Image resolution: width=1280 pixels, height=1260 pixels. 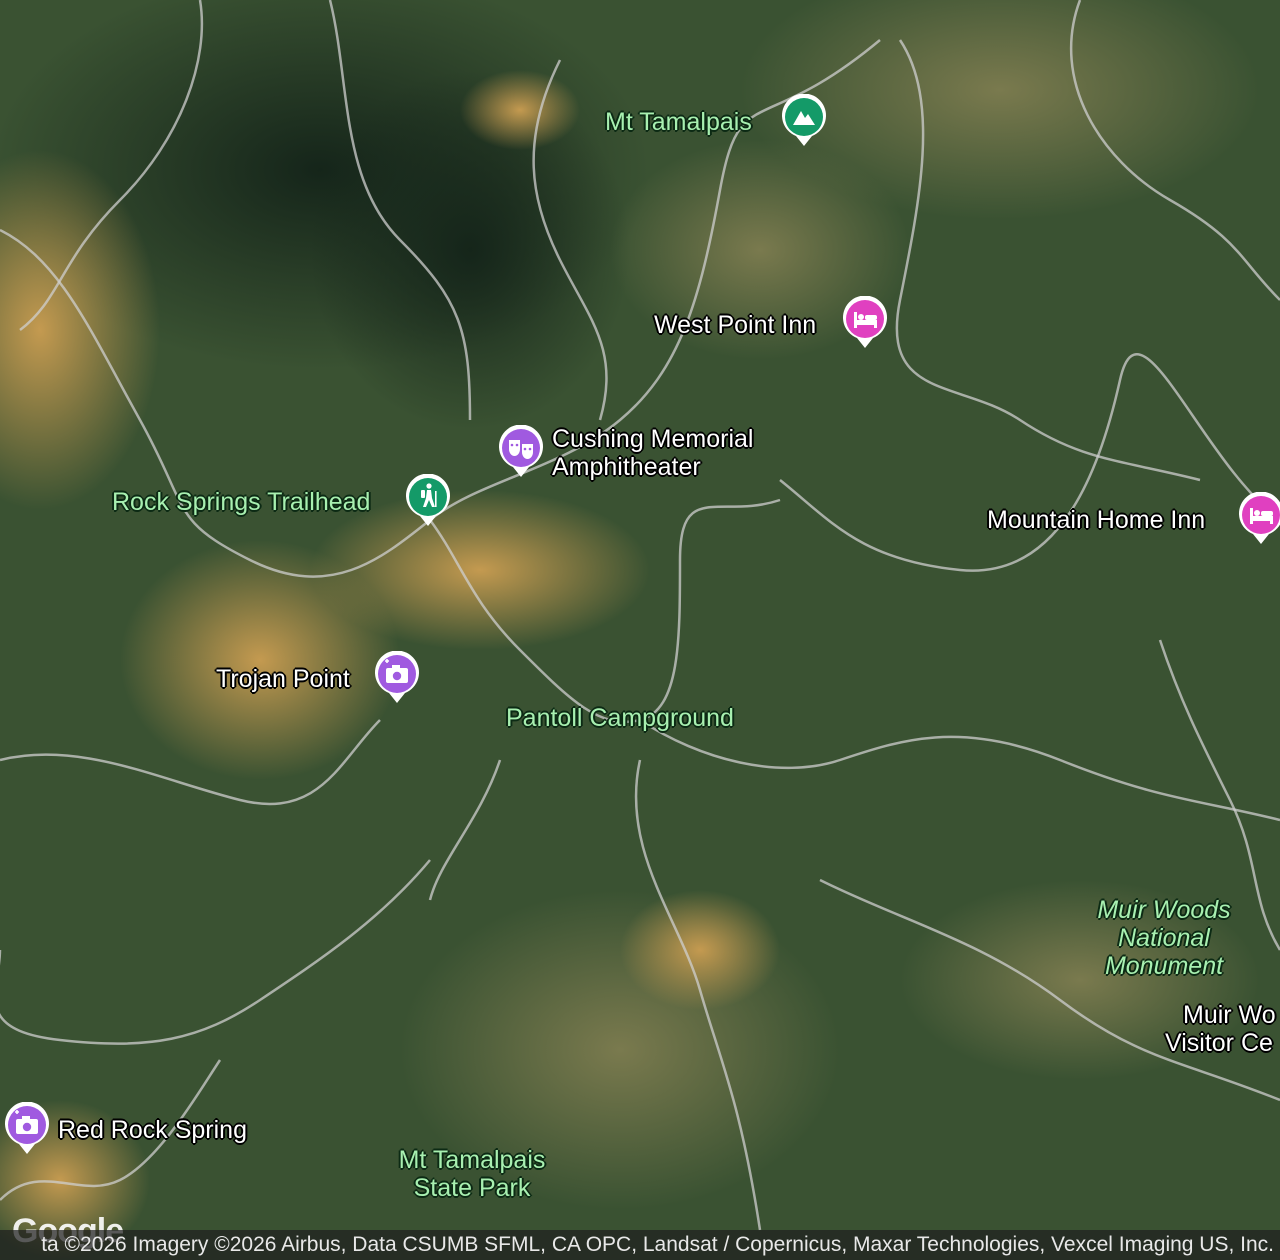 I want to click on place-label: Trojan Point, so click(x=283, y=679).